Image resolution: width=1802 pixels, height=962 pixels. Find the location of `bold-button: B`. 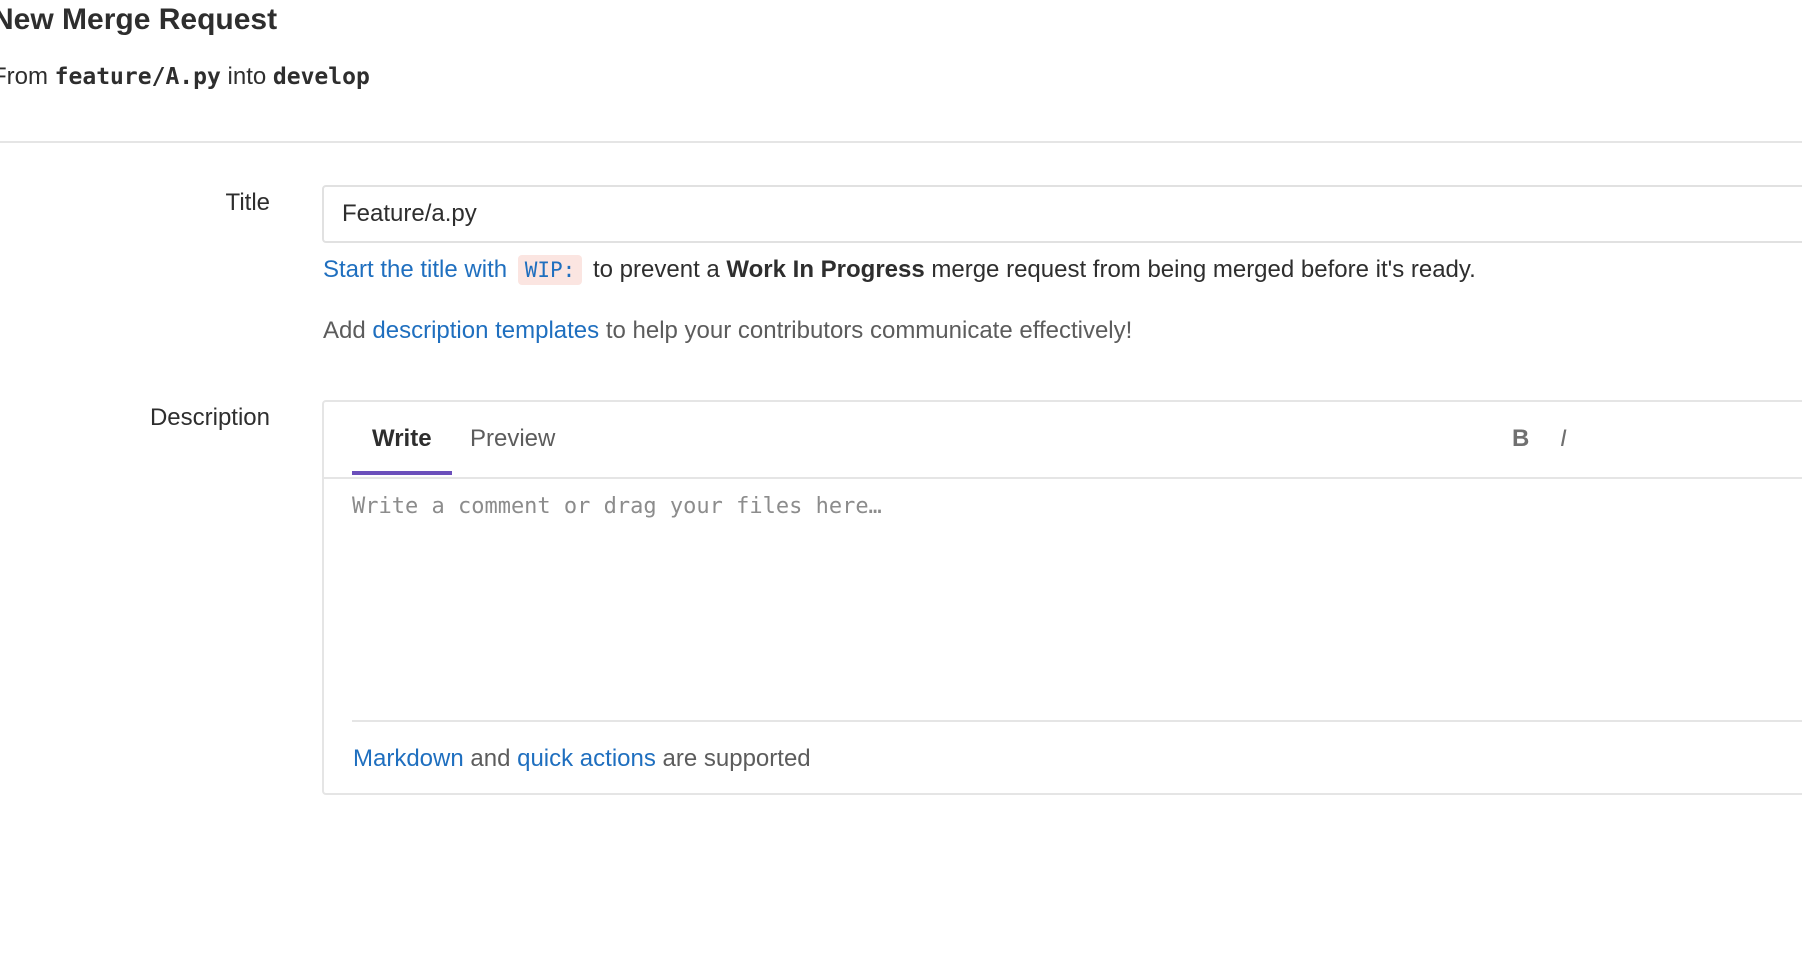

bold-button: B is located at coordinates (1520, 439).